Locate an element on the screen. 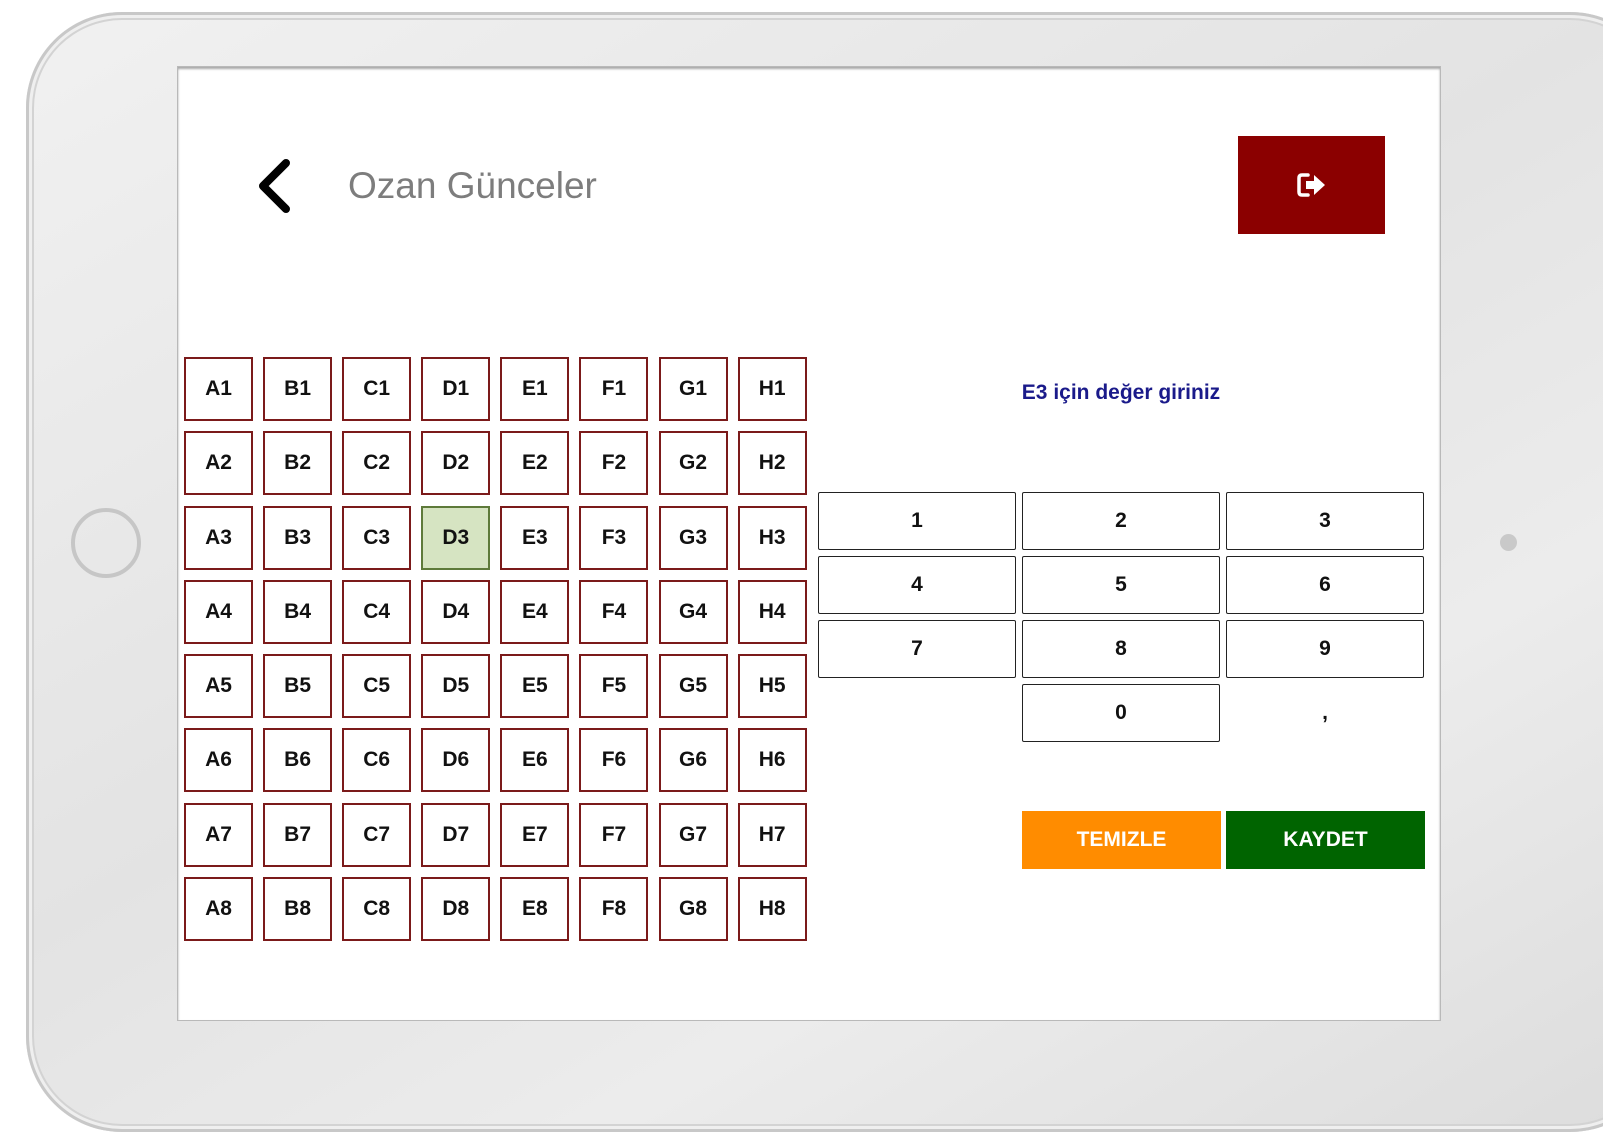  well-d8: D8 is located at coordinates (456, 909).